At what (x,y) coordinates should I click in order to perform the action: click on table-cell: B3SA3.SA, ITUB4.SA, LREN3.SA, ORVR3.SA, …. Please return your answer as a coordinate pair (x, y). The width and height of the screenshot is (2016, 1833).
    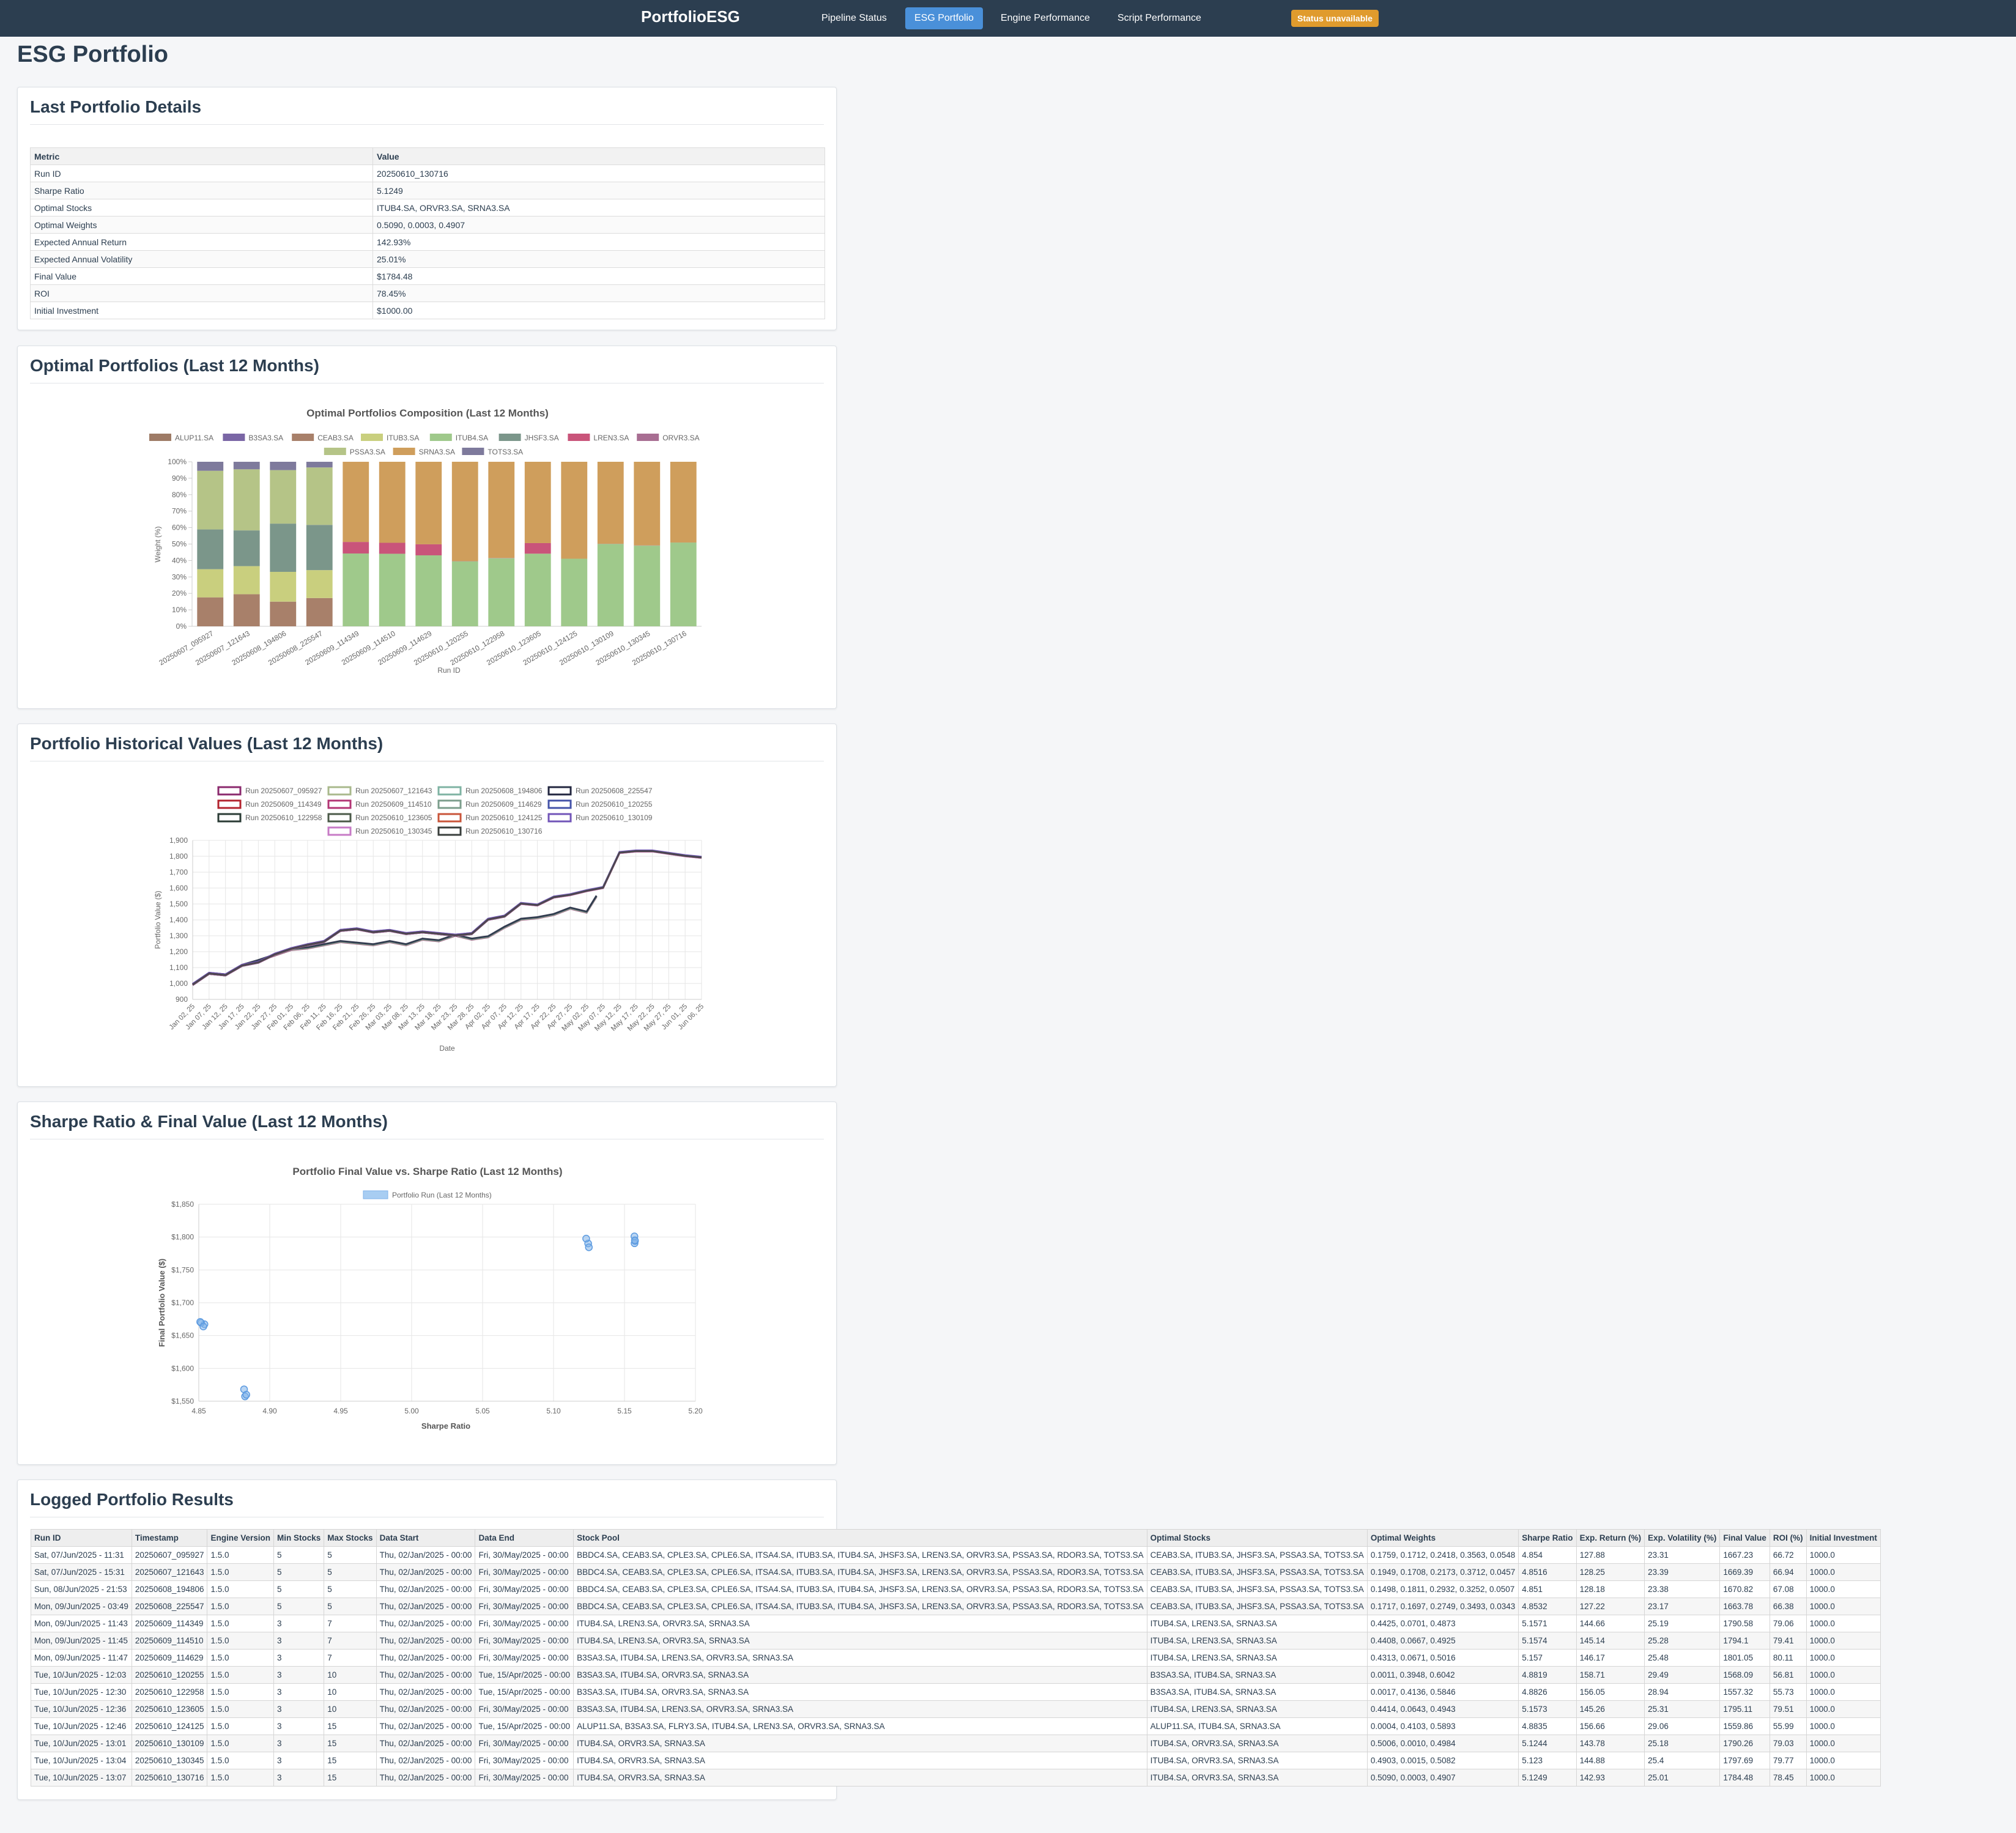
    Looking at the image, I should click on (860, 1709).